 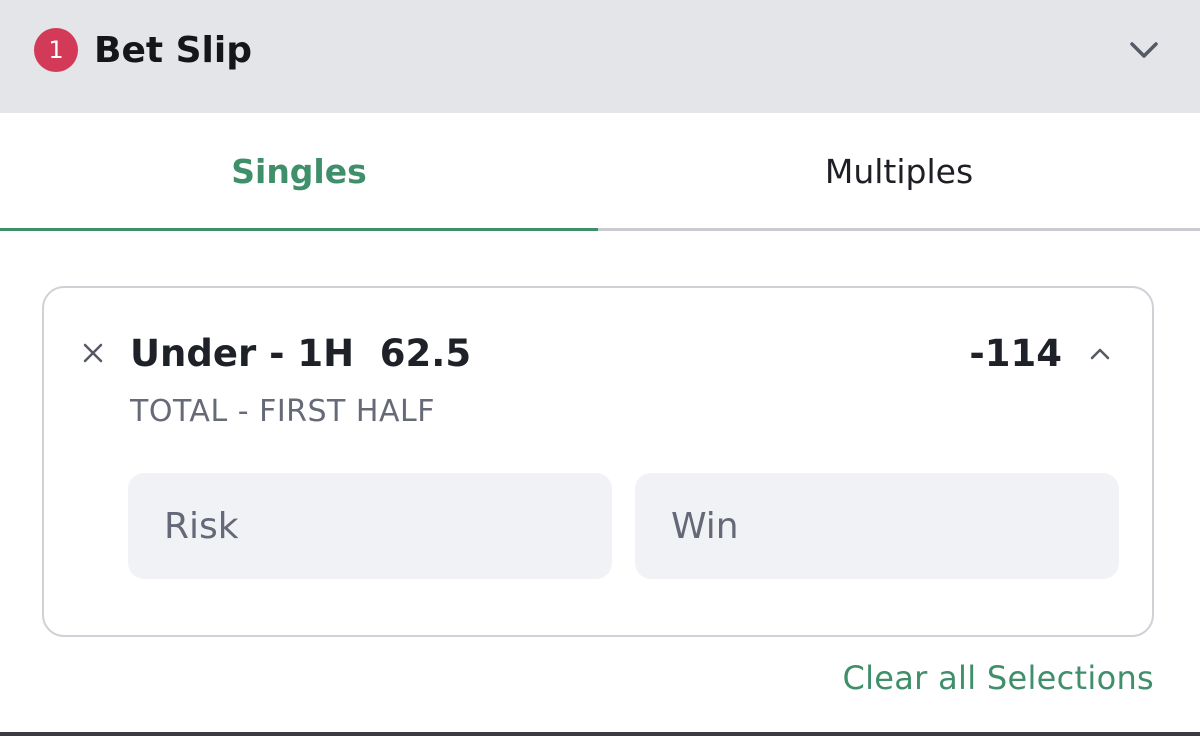 I want to click on clear-all-selections-link: Clear all Selections, so click(x=998, y=678).